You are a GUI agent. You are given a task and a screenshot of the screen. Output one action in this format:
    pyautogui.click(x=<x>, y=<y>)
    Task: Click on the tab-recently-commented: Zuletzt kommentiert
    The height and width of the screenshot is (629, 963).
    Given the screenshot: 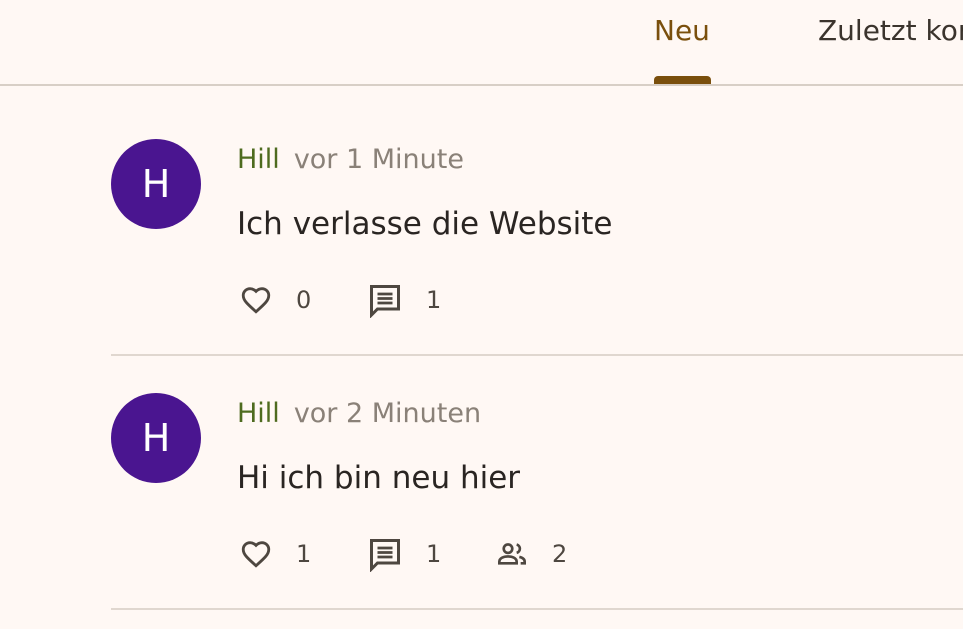 What is the action you would take?
    pyautogui.click(x=890, y=31)
    